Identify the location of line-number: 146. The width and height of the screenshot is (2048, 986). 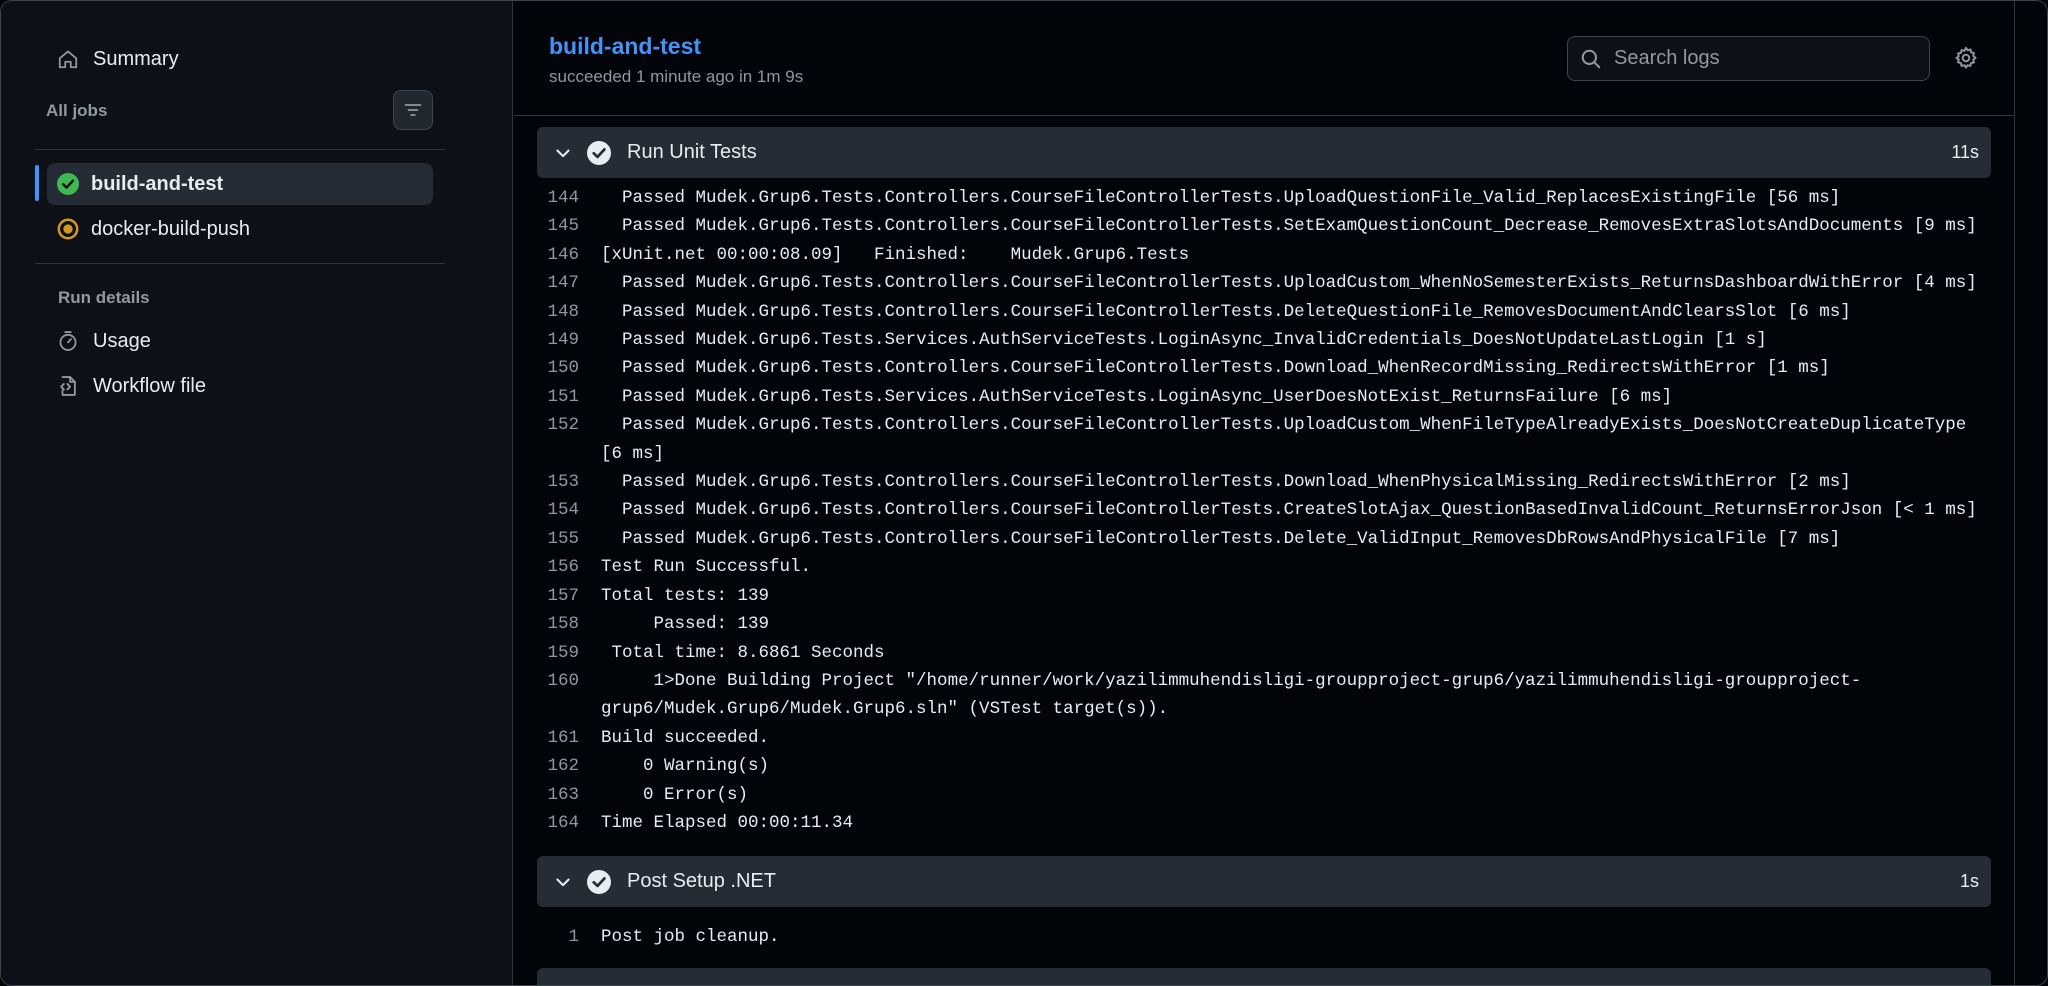
(569, 255).